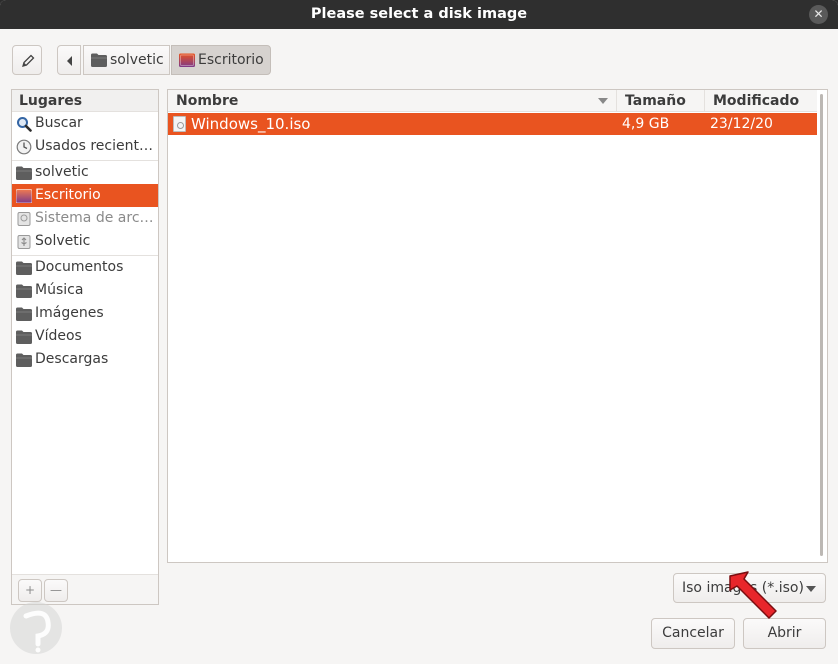 This screenshot has height=664, width=838. I want to click on sidebar-item-label: Solvetic, so click(63, 241).